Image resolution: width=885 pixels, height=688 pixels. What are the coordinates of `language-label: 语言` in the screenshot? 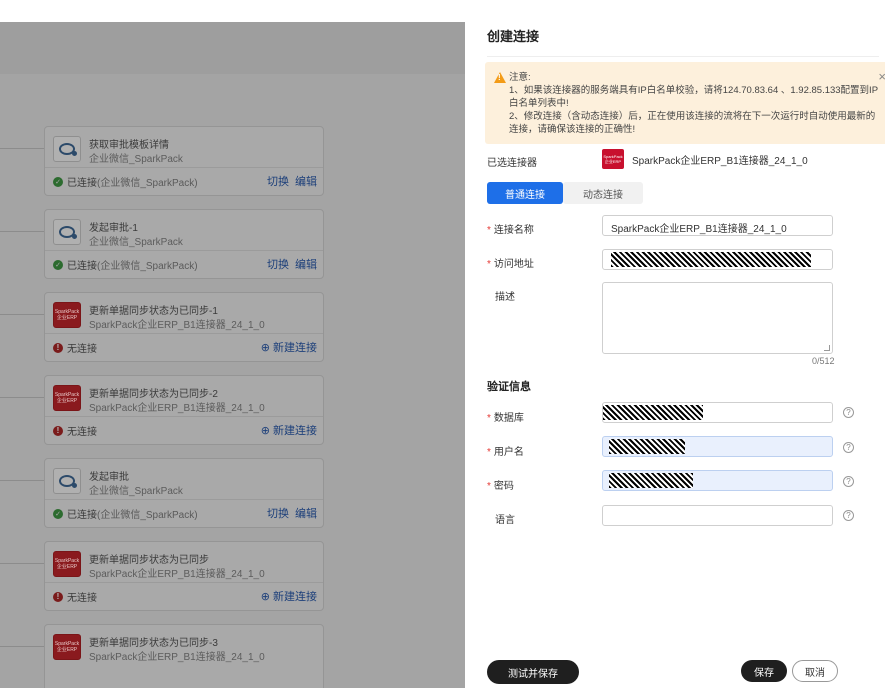 It's located at (505, 520).